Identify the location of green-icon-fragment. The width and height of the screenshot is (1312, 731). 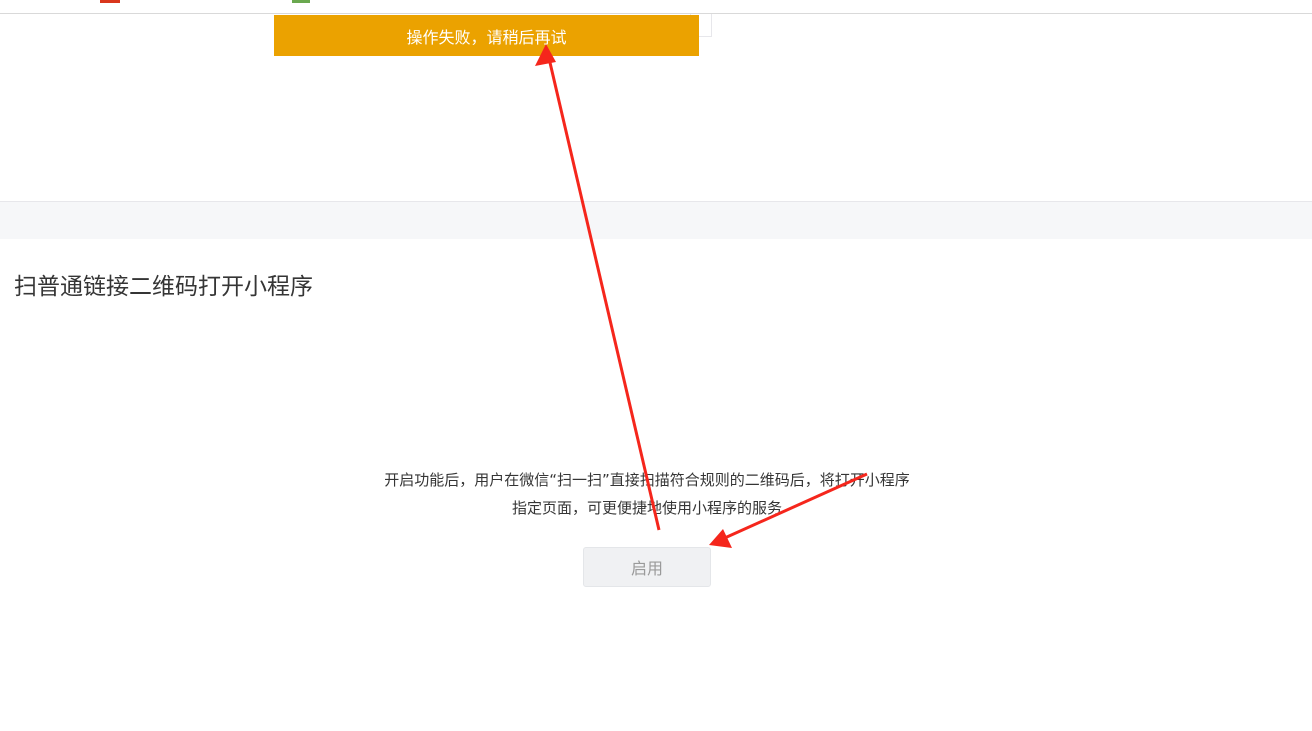
(301, 1).